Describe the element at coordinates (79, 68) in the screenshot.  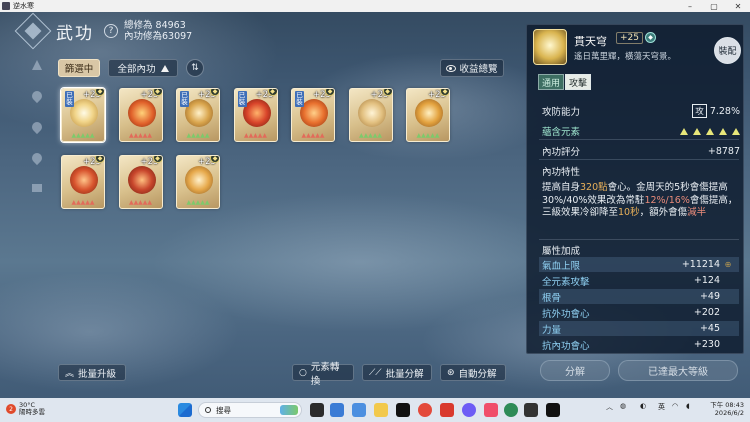
I see `filtering-button: 篩選中` at that location.